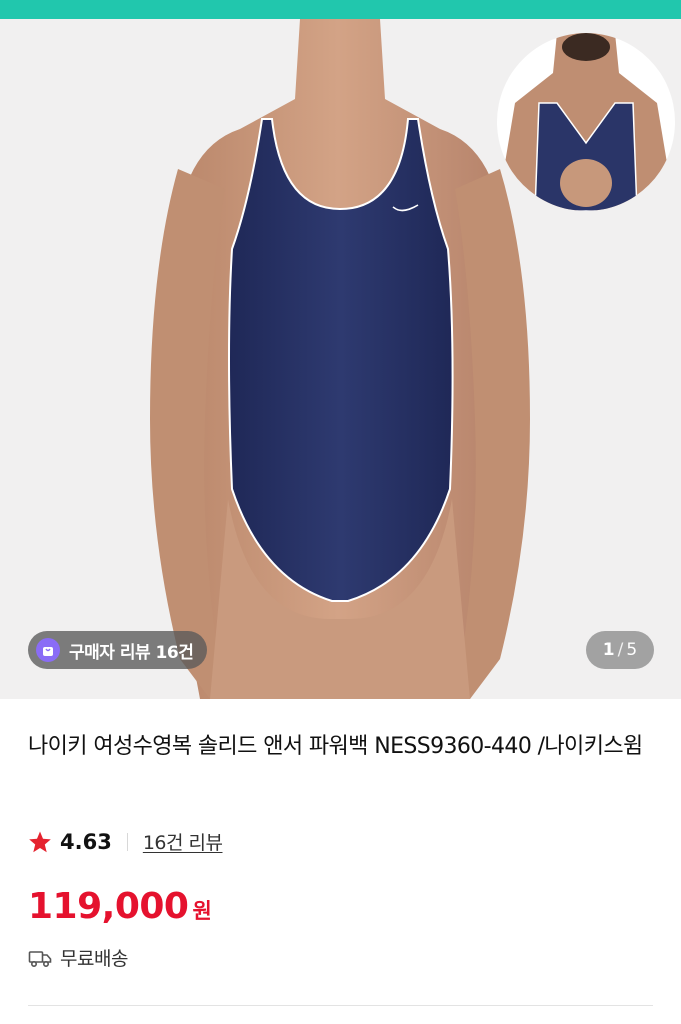  I want to click on review-count-link: 16건 리뷰, so click(183, 841).